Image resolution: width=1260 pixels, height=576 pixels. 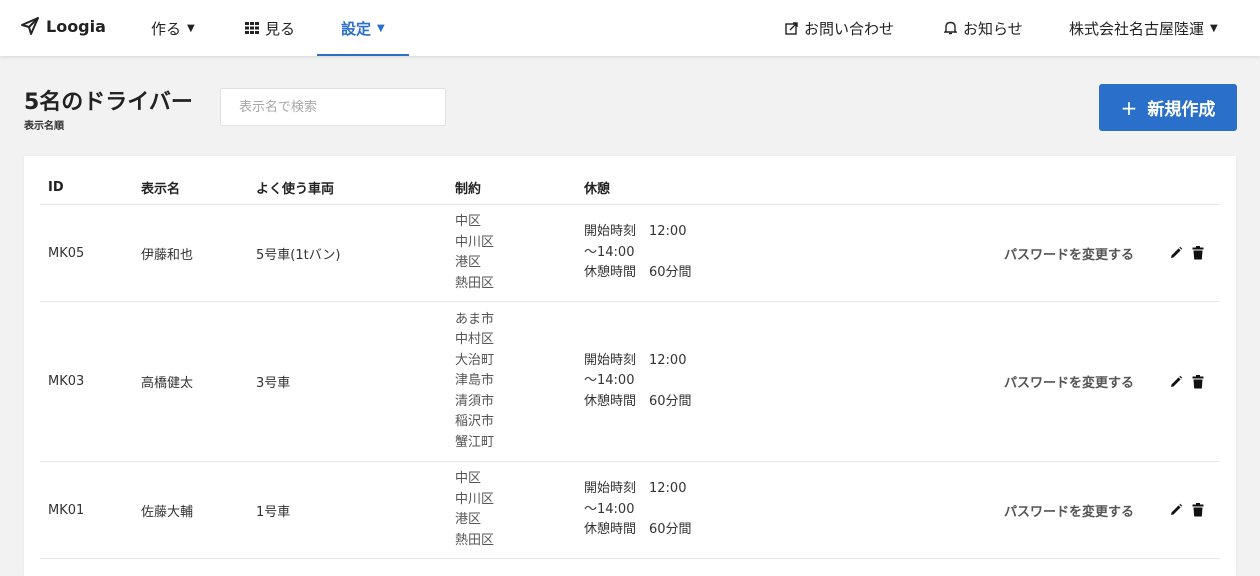 I want to click on cell-vehicle: 3号車, so click(x=347, y=381).